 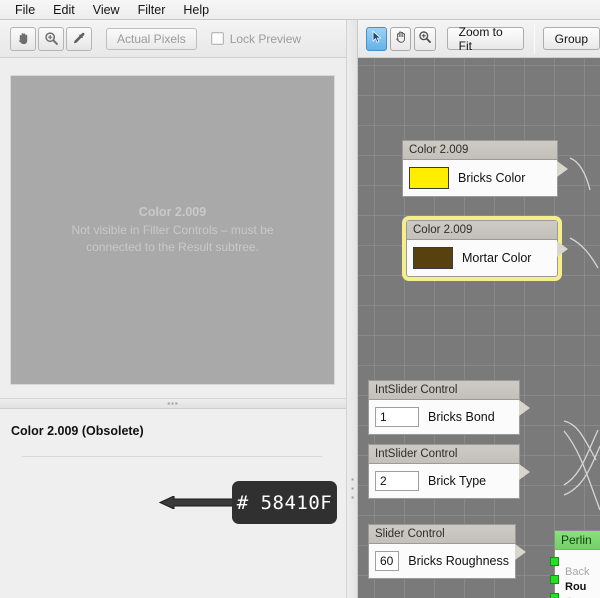 What do you see at coordinates (442, 534) in the screenshot?
I see `node-header: Slider Control` at bounding box center [442, 534].